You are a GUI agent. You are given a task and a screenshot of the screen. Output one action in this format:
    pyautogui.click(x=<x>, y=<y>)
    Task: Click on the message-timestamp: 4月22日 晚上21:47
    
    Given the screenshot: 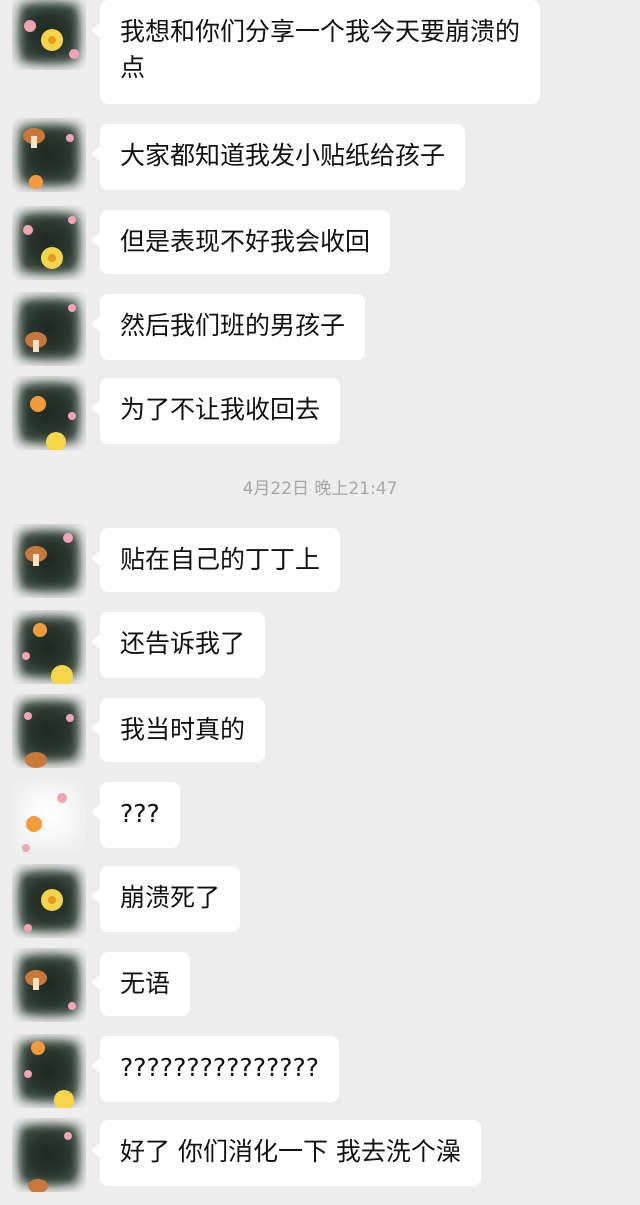 What is the action you would take?
    pyautogui.click(x=320, y=489)
    